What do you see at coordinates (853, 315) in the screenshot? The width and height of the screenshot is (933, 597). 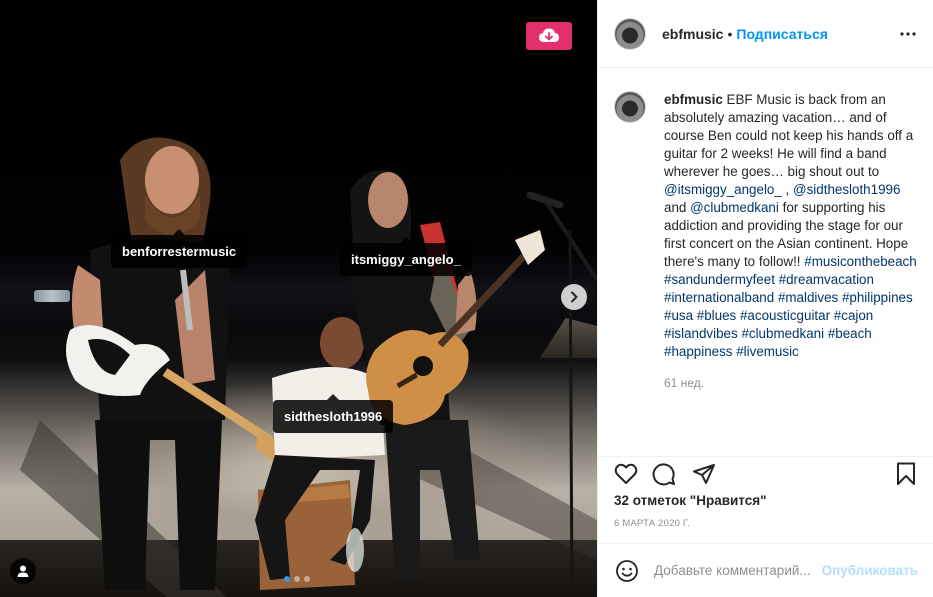 I see `hashtag-link: #cajon` at bounding box center [853, 315].